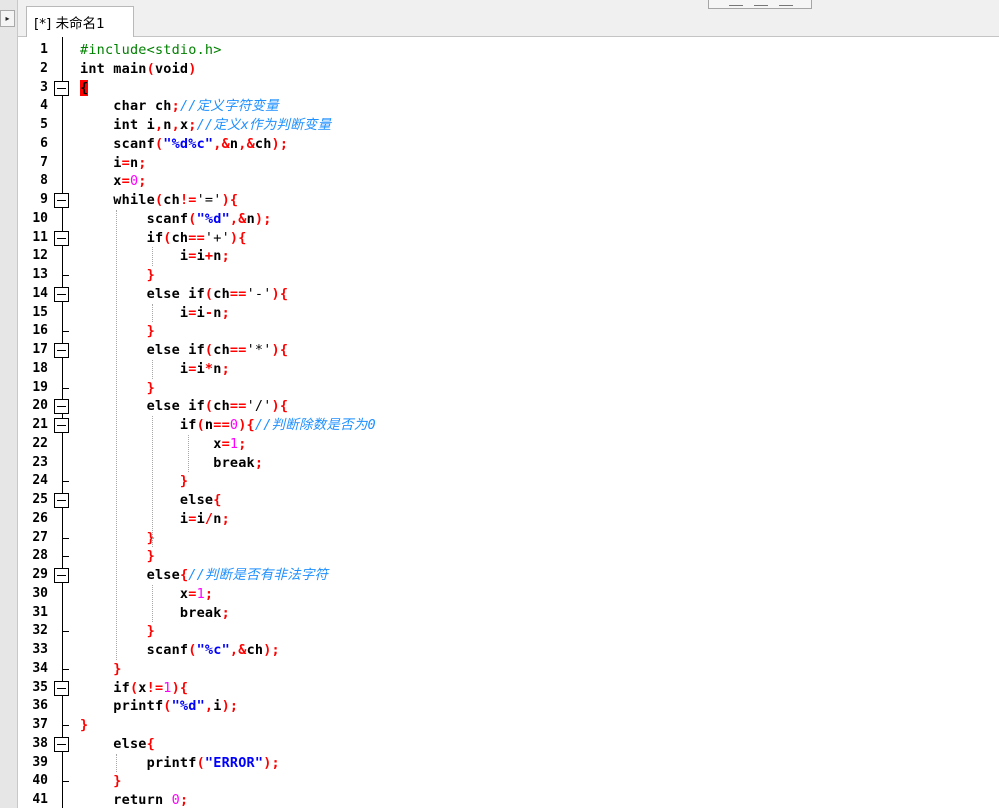  What do you see at coordinates (138, 69) in the screenshot?
I see `code-text: int main(void)` at bounding box center [138, 69].